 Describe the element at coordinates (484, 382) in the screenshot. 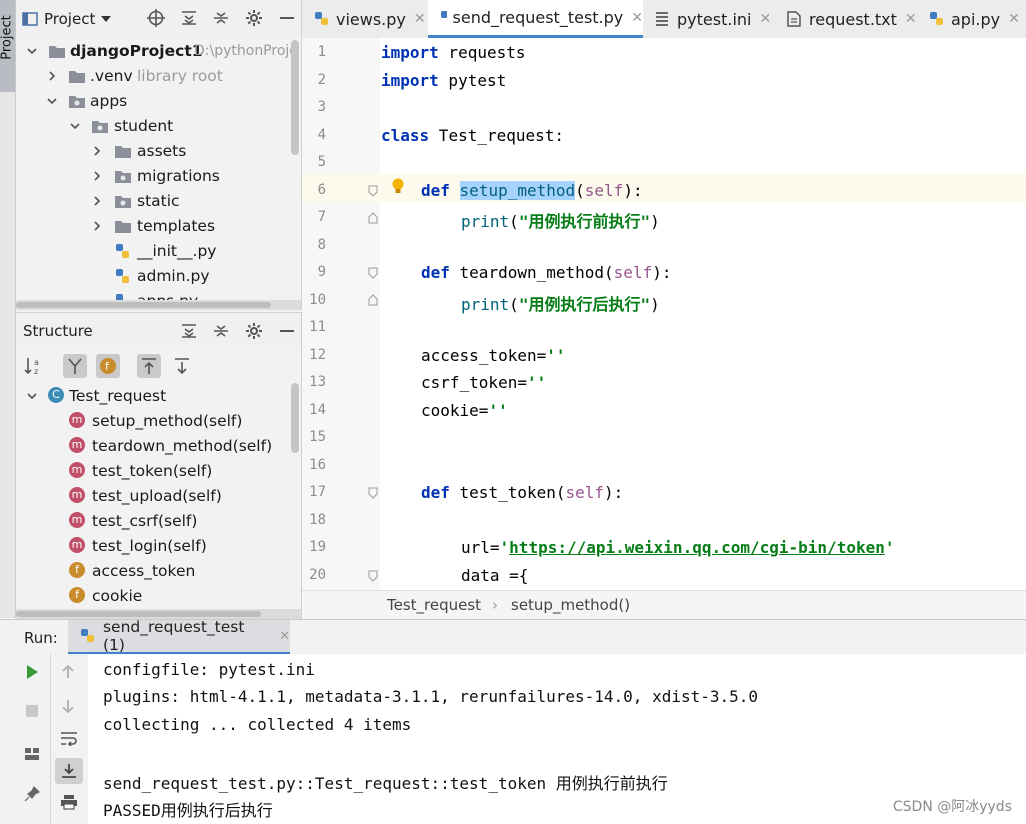

I see `code-line-13: csrf_token=''` at that location.